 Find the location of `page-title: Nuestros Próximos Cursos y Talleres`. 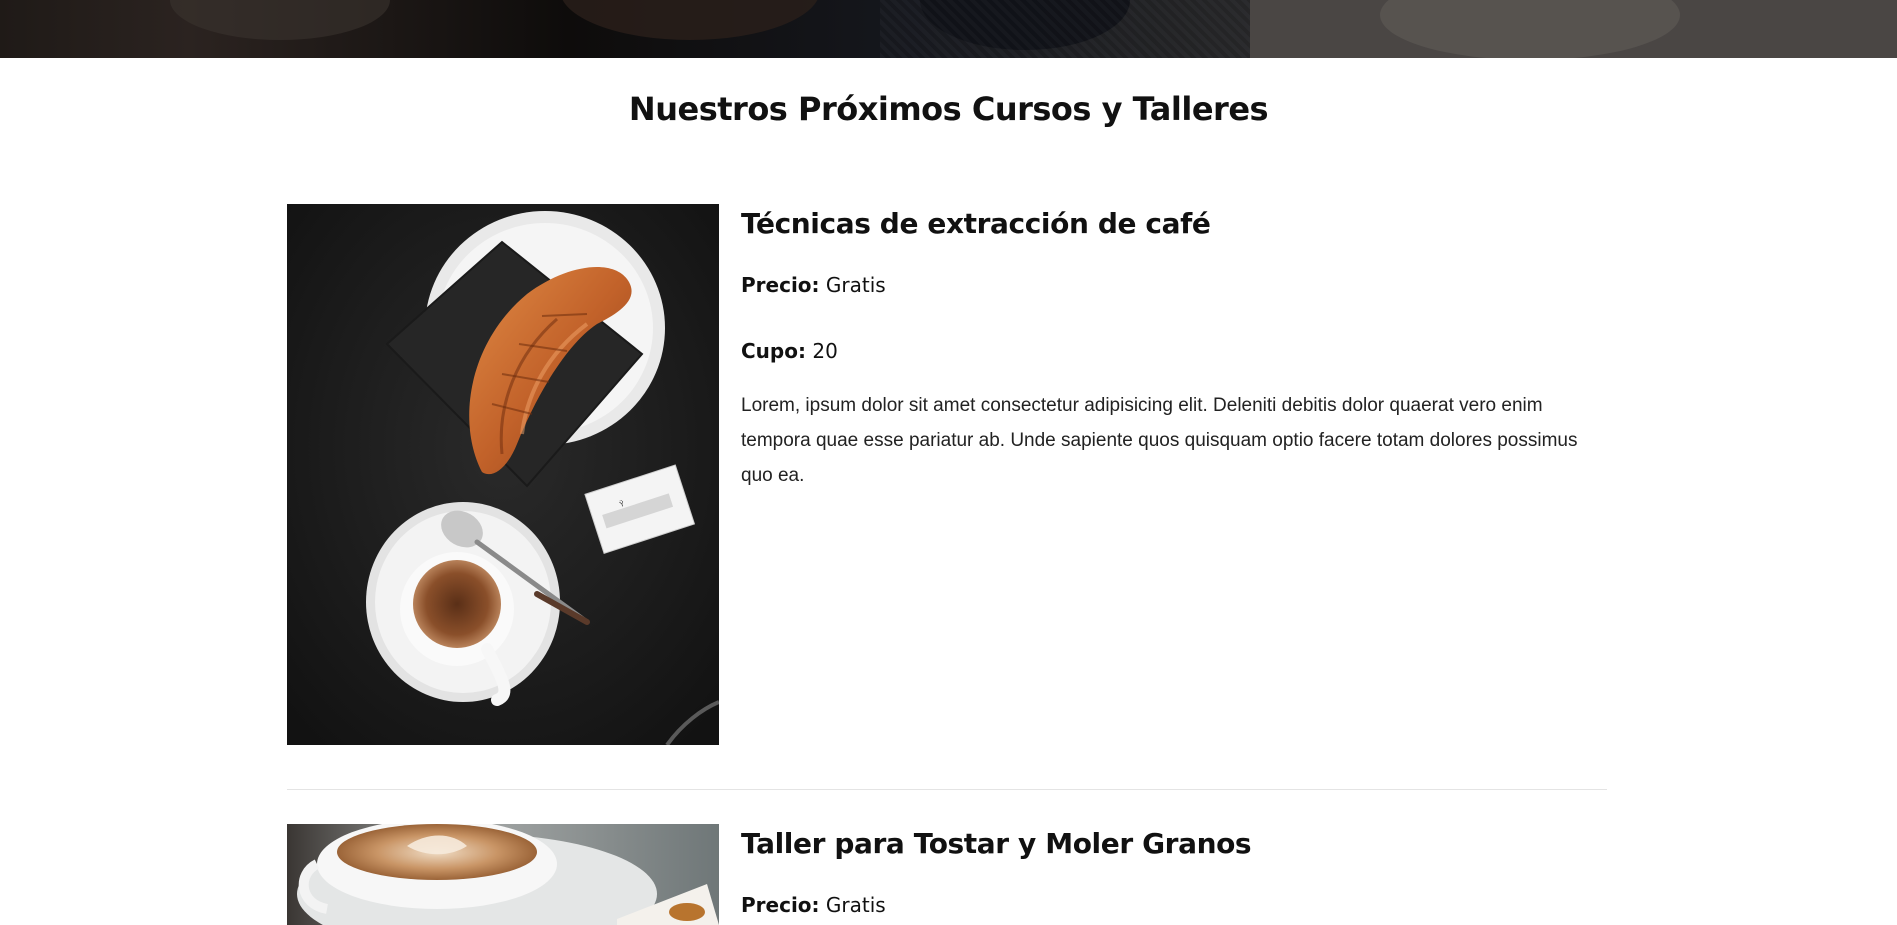

page-title: Nuestros Próximos Cursos y Talleres is located at coordinates (948, 109).